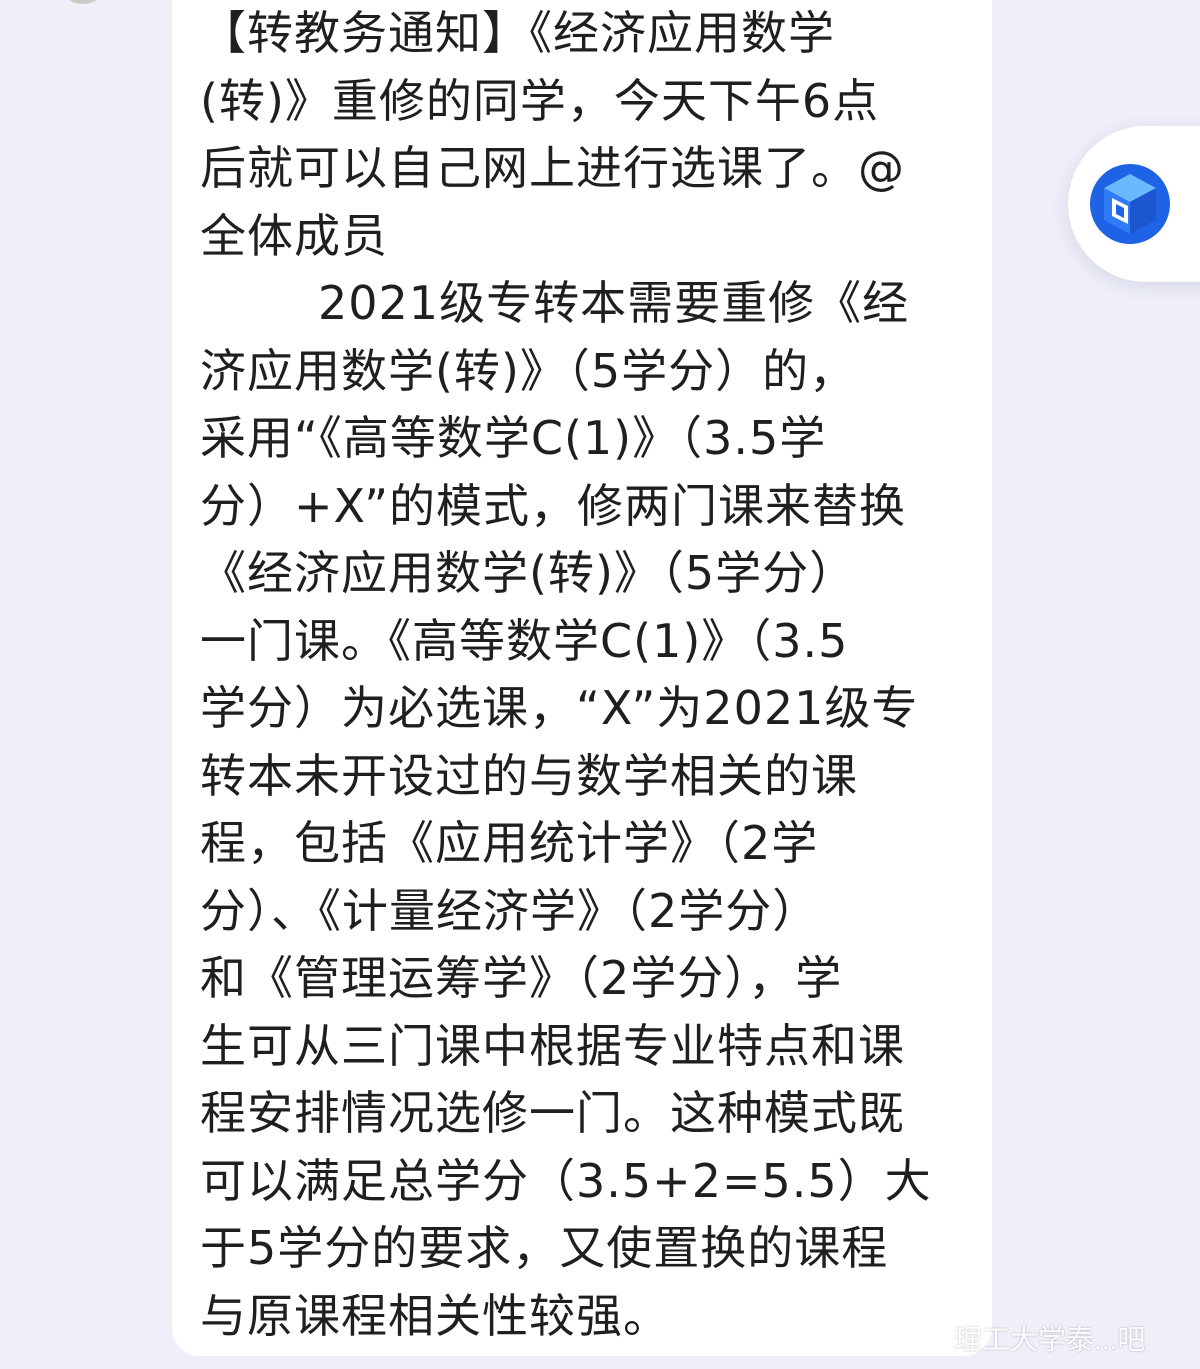 The width and height of the screenshot is (1200, 1369). I want to click on watermark-text: 理工大学泰...吧, so click(1050, 1339).